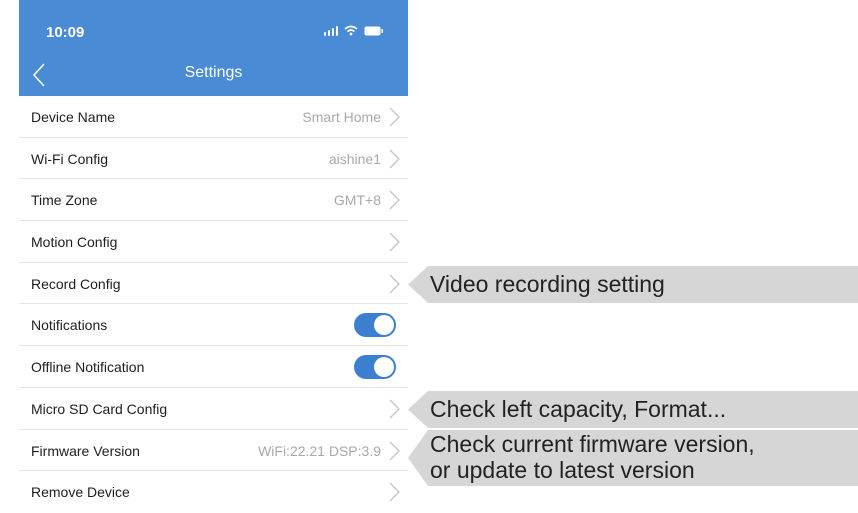 This screenshot has width=858, height=513. What do you see at coordinates (319, 450) in the screenshot?
I see `row-value: WiFi:22.21 DSP:3.9` at bounding box center [319, 450].